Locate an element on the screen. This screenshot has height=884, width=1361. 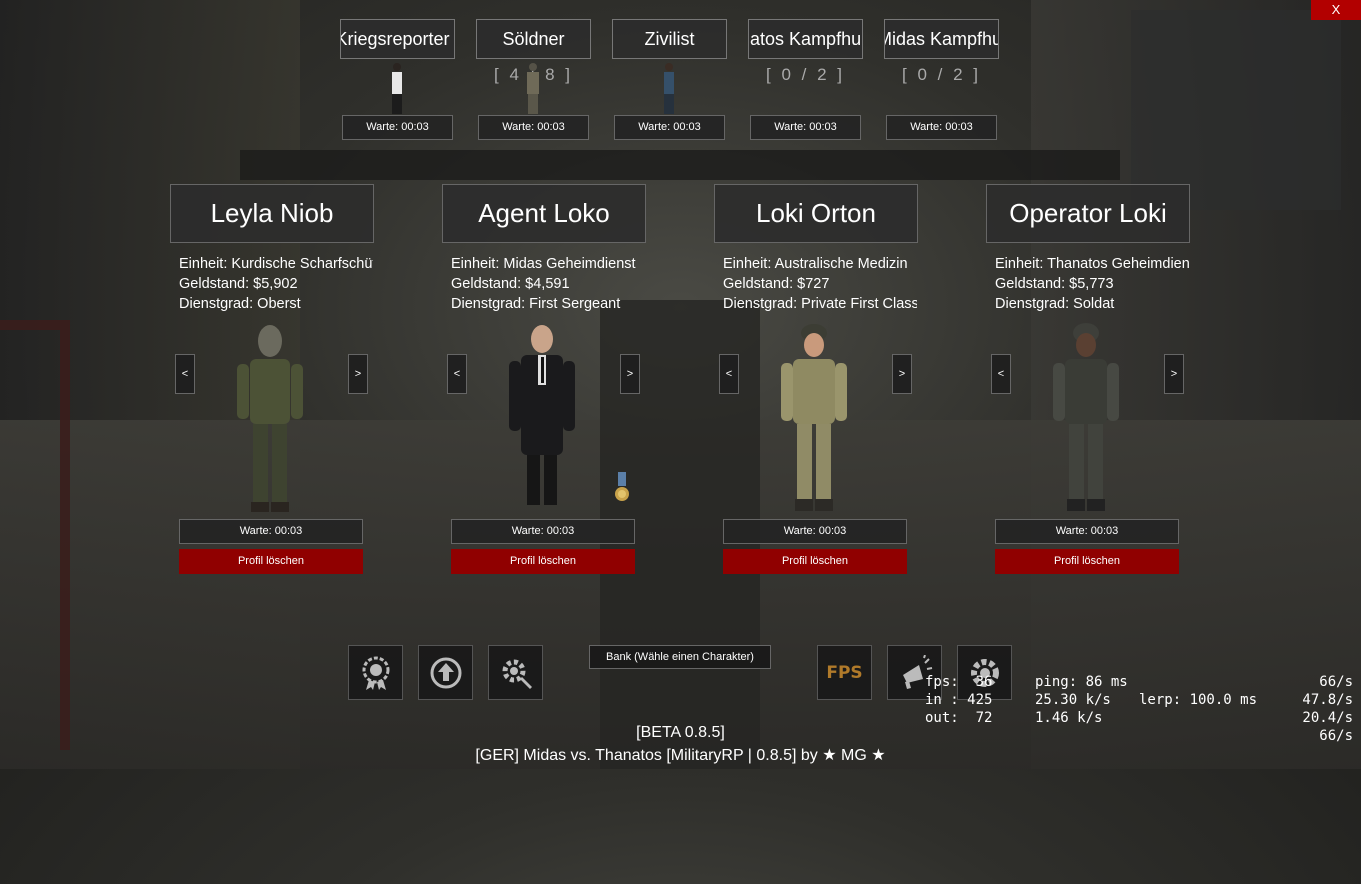
background-railing is located at coordinates (35, 535).